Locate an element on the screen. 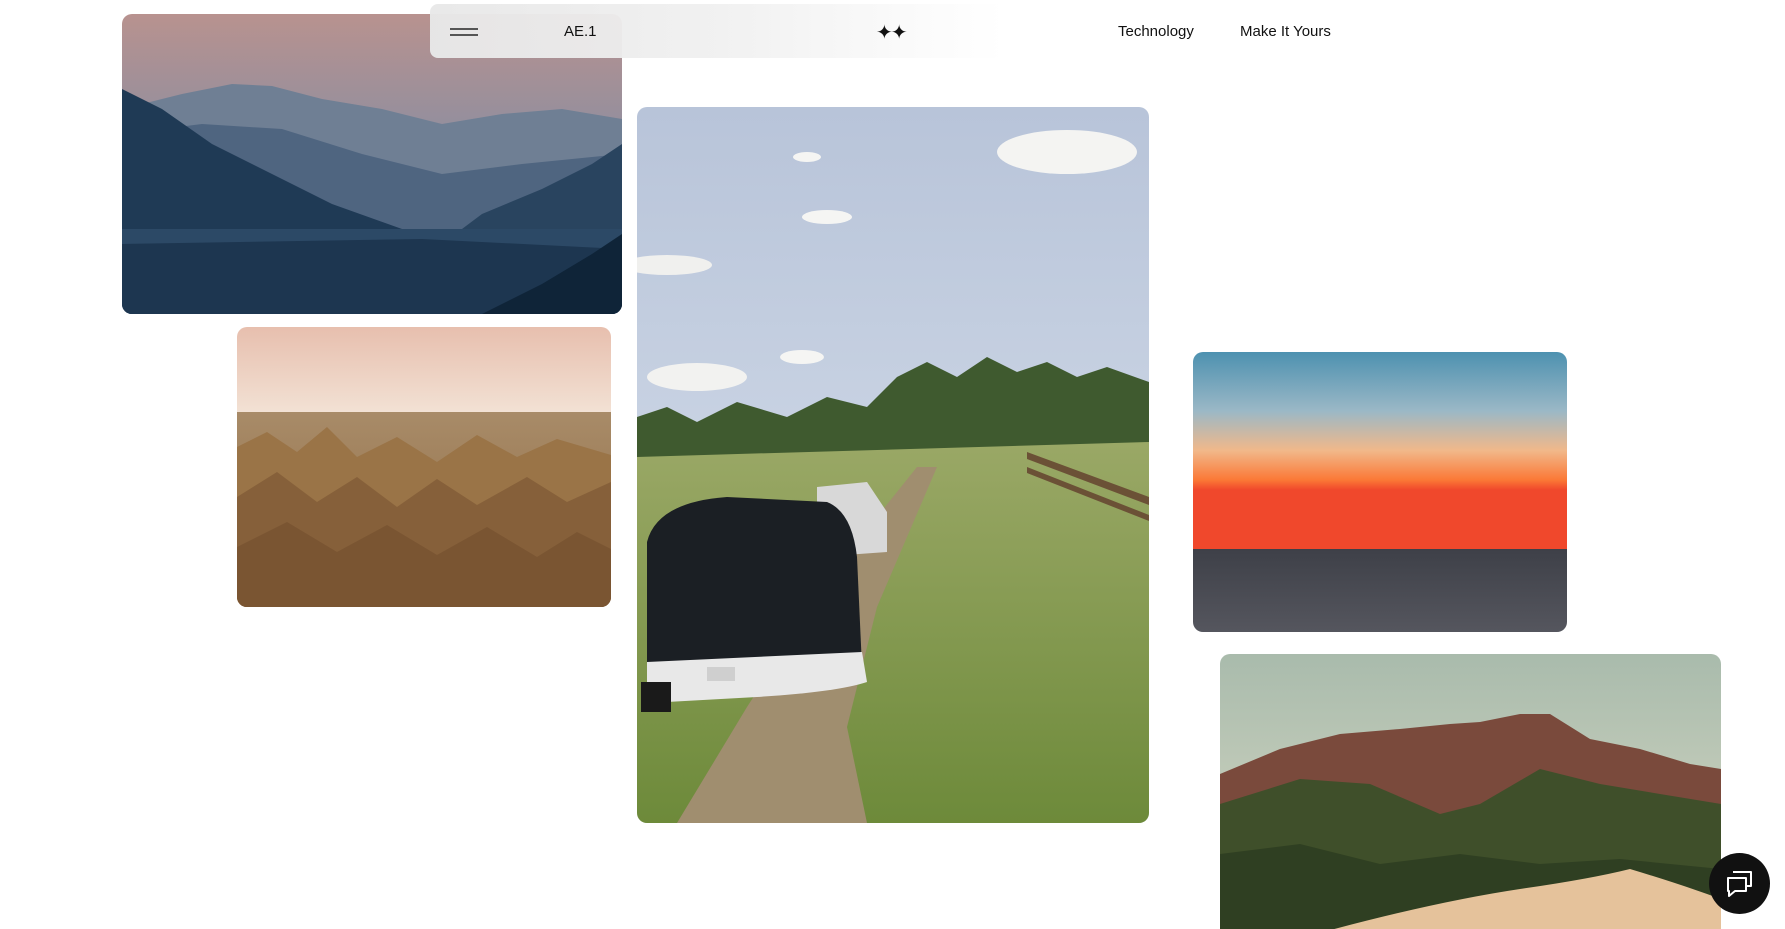  chat-bubbles-icon is located at coordinates (1739, 884).